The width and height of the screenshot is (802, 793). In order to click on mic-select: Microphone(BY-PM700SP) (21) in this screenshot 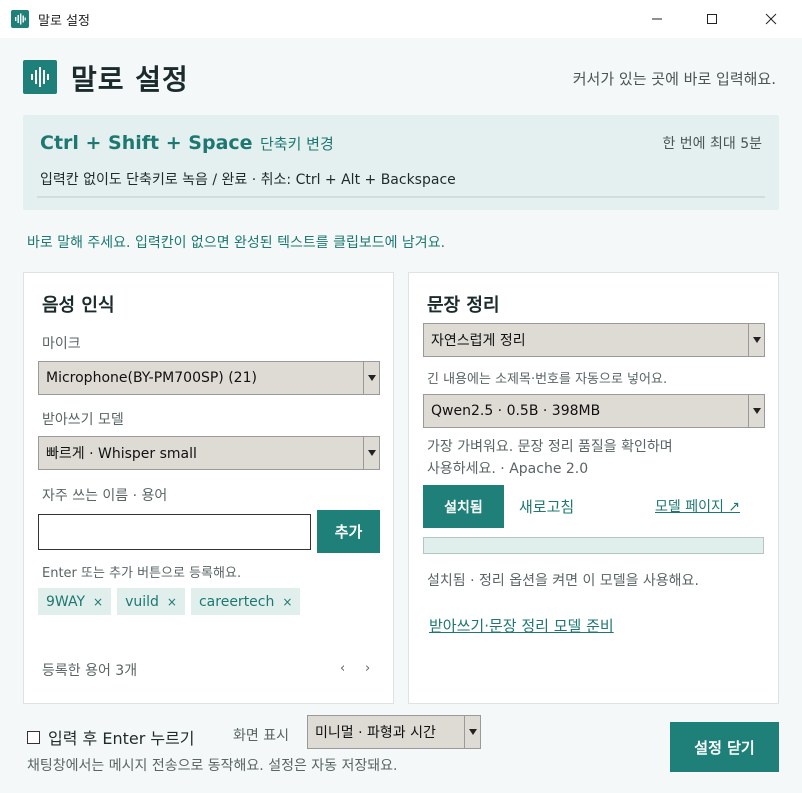, I will do `click(209, 378)`.